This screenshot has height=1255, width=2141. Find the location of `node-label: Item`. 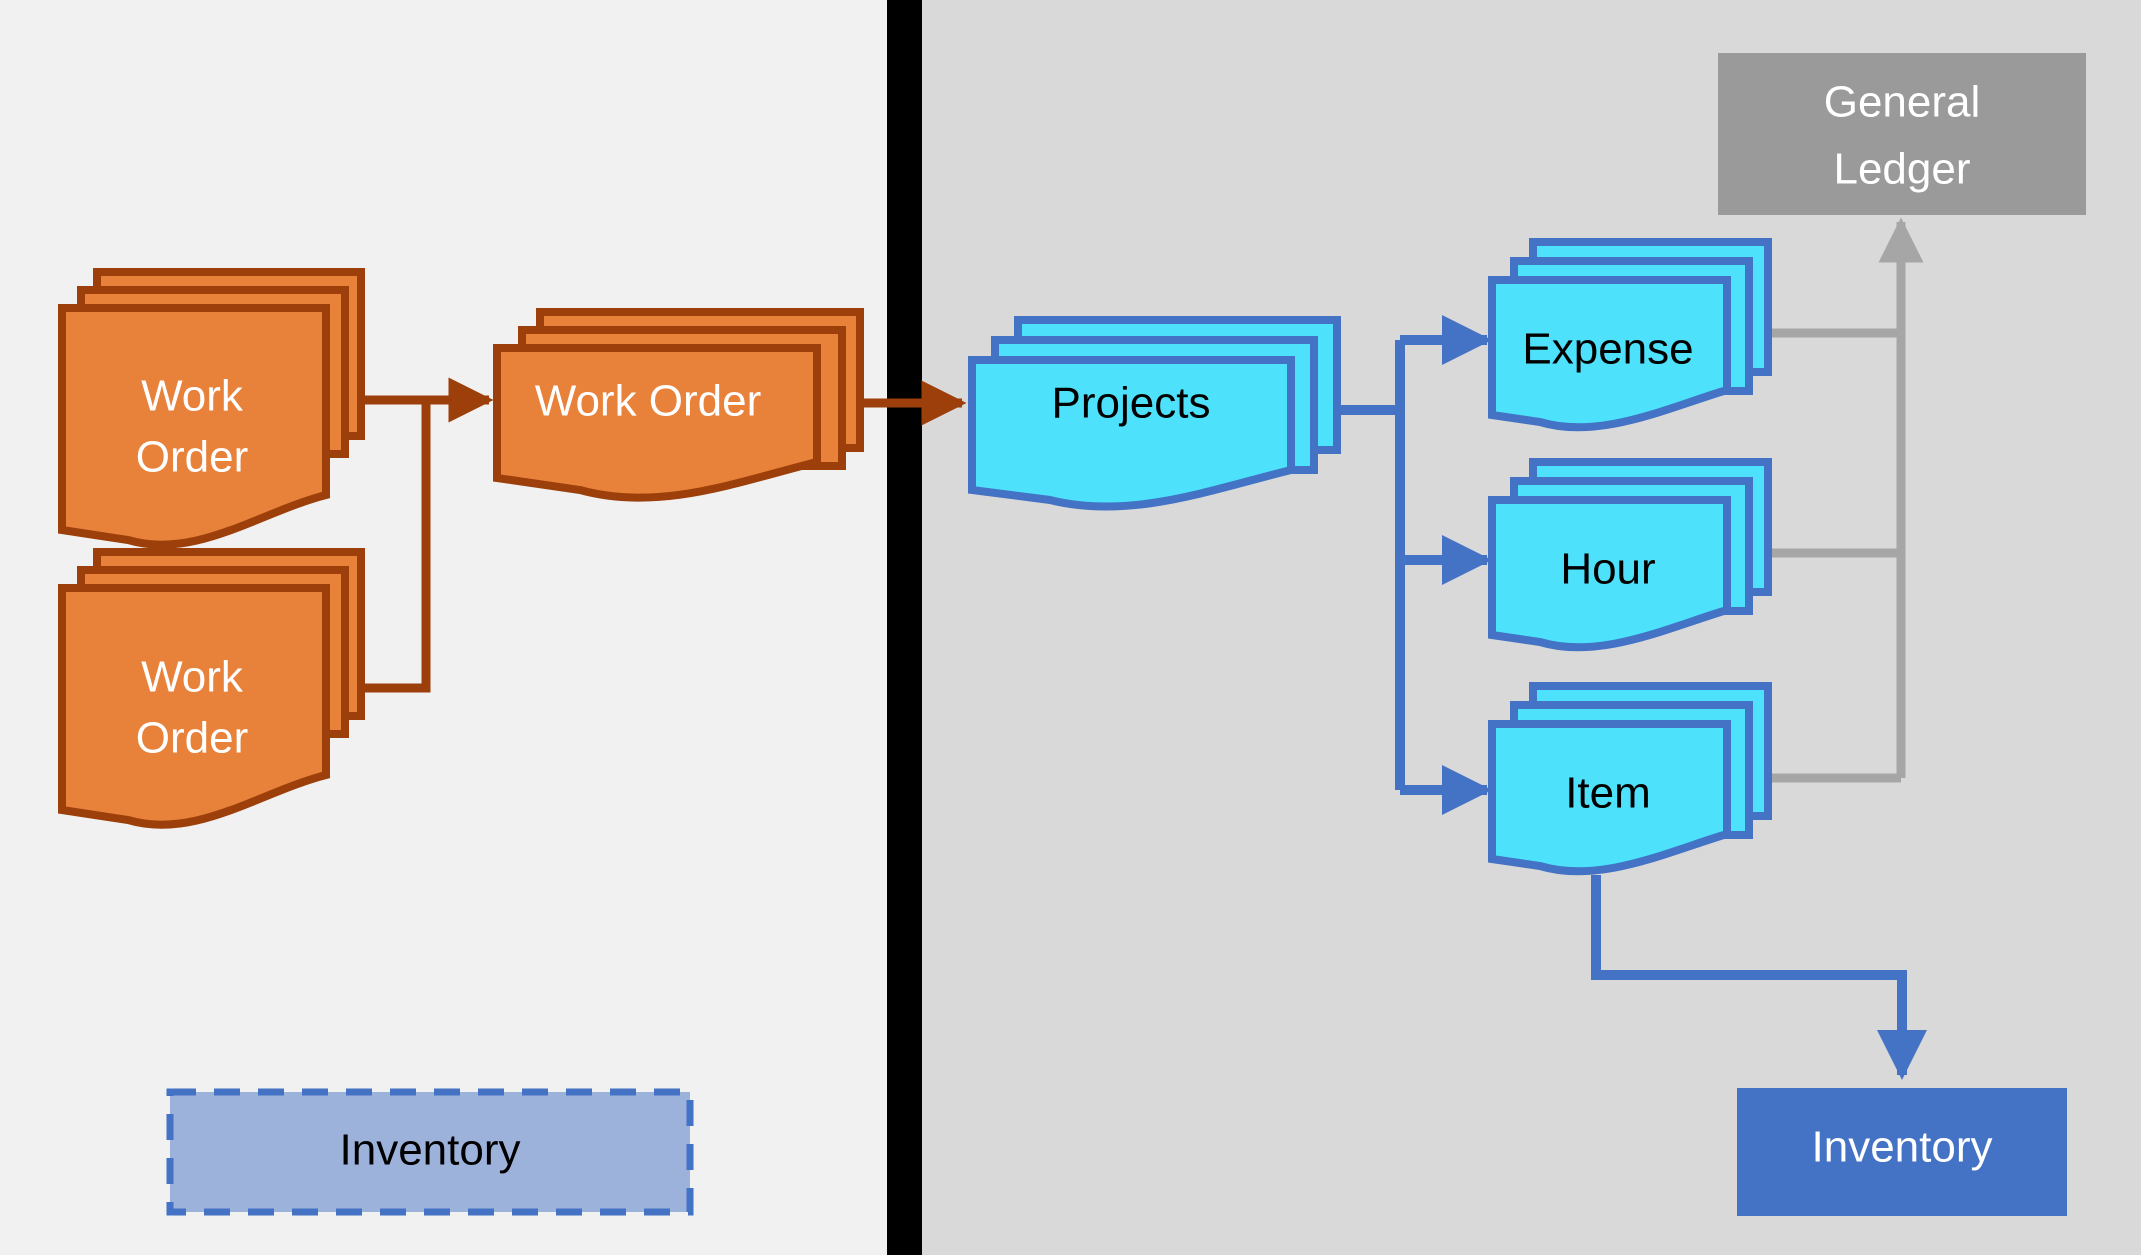

node-label: Item is located at coordinates (1608, 793).